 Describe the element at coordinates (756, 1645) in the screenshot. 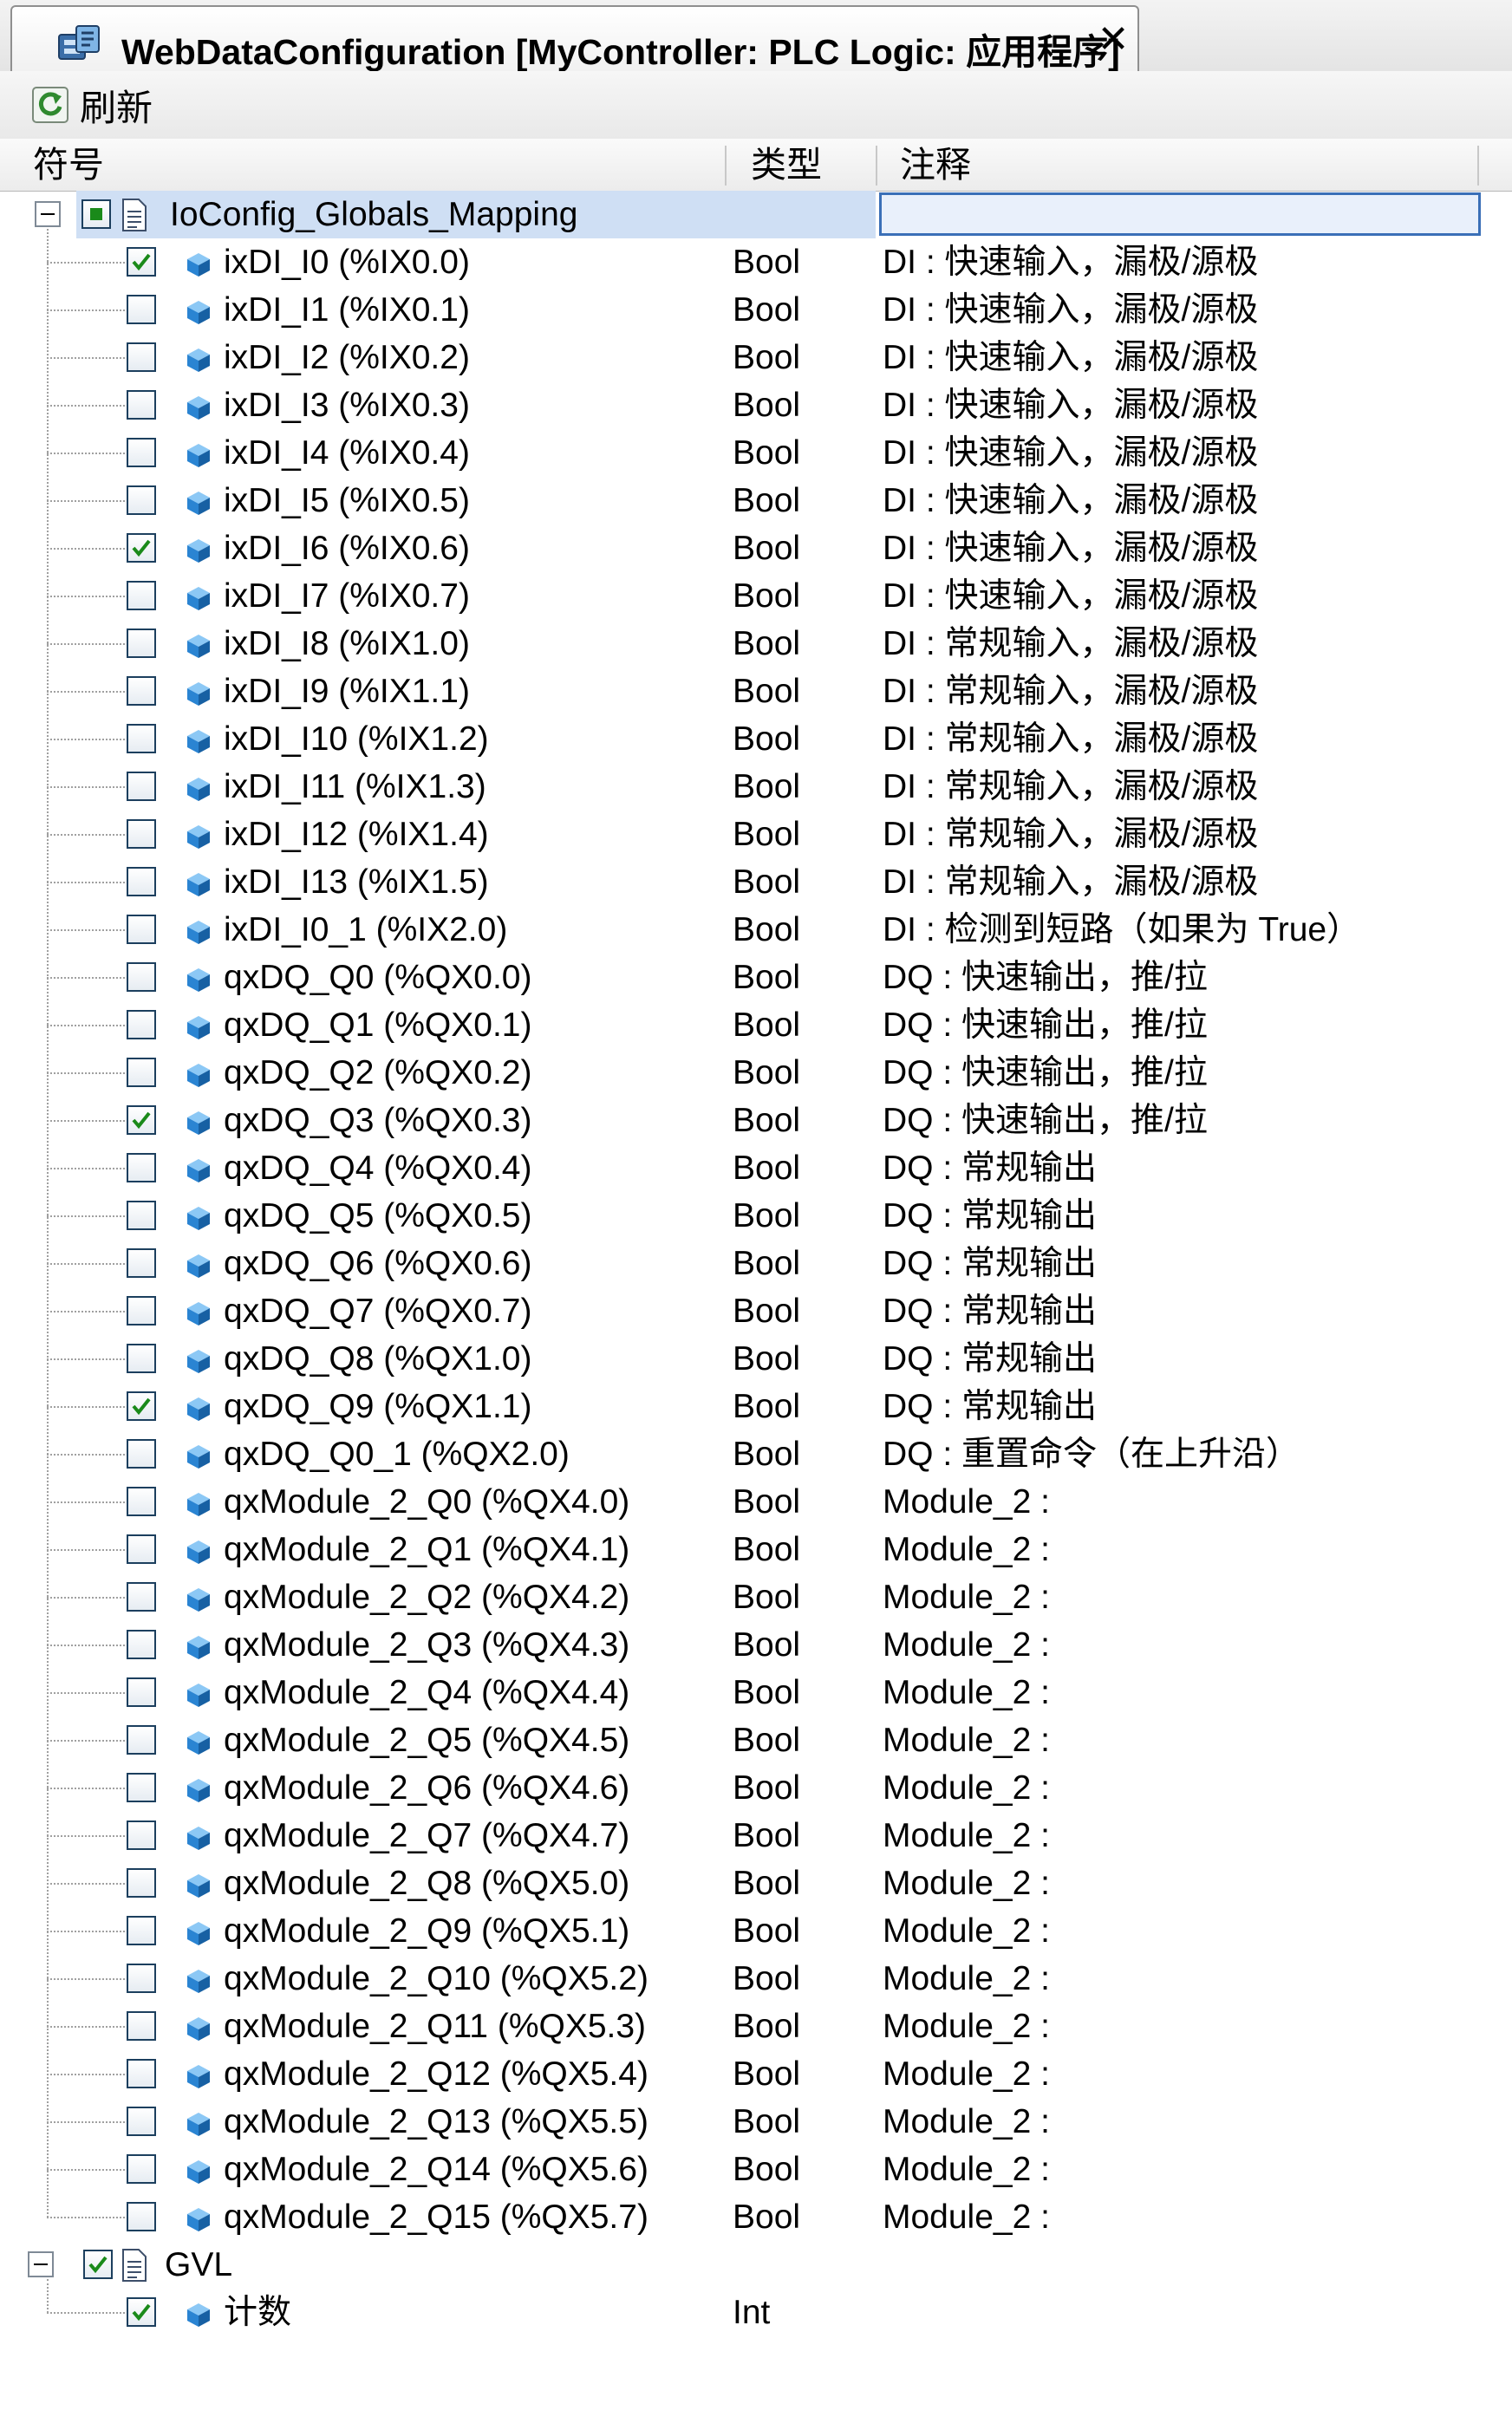

I see `variable-row: qxModule_2_Q3 (%QX4.3) Bool Module_2 :` at that location.